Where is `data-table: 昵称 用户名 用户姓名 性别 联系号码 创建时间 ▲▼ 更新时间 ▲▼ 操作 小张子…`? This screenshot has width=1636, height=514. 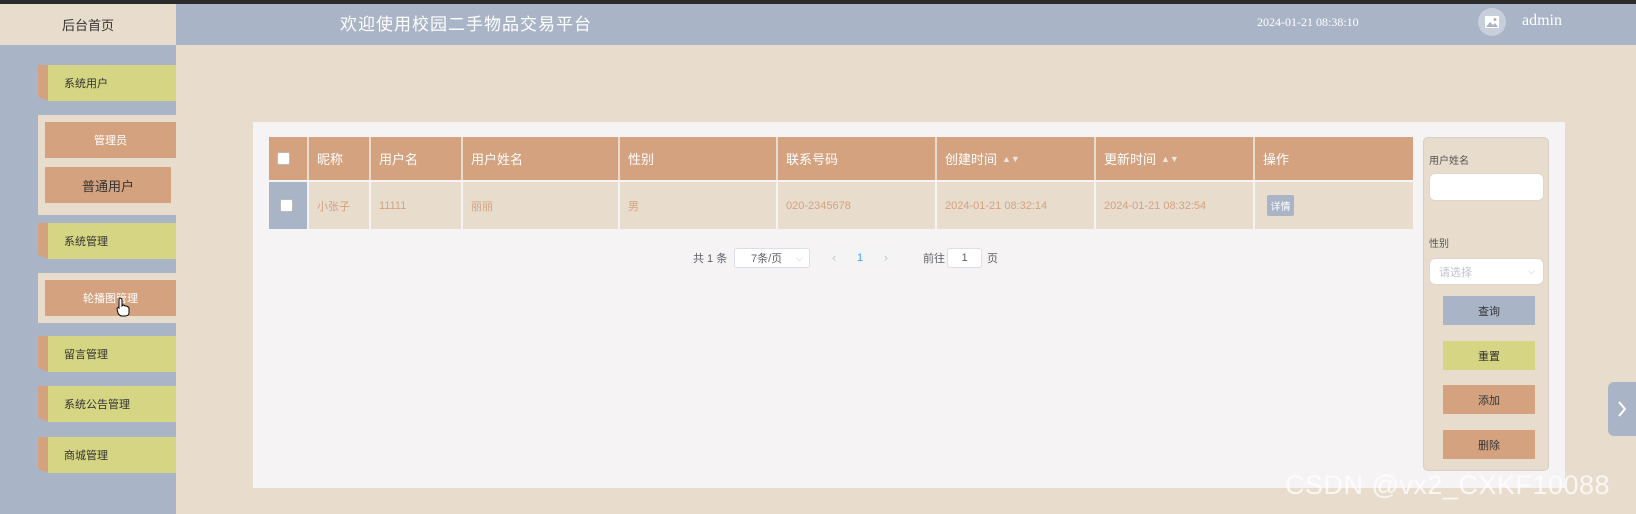
data-table: 昵称 用户名 用户姓名 性别 联系号码 创建时间 ▲▼ 更新时间 ▲▼ 操作 小张子… is located at coordinates (844, 183).